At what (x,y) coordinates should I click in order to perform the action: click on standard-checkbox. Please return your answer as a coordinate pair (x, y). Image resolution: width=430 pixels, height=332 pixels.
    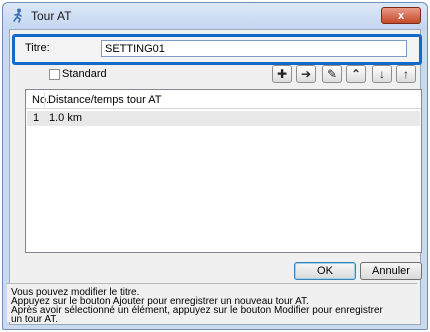
    Looking at the image, I should click on (54, 74).